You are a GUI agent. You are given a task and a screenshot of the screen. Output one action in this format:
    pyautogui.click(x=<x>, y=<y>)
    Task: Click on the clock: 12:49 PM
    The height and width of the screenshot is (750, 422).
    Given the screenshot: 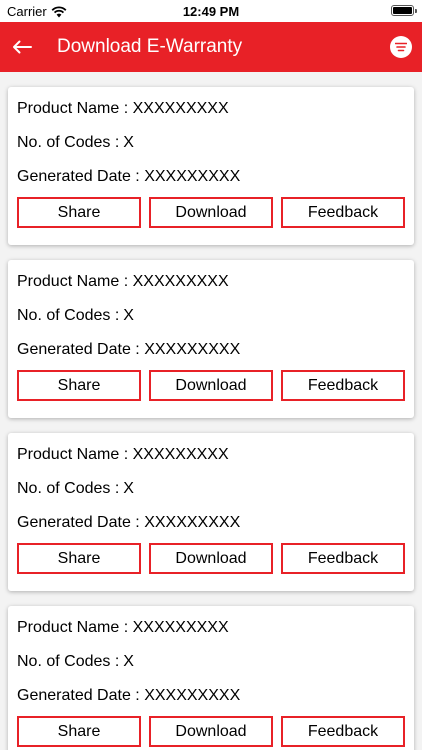 What is the action you would take?
    pyautogui.click(x=211, y=11)
    